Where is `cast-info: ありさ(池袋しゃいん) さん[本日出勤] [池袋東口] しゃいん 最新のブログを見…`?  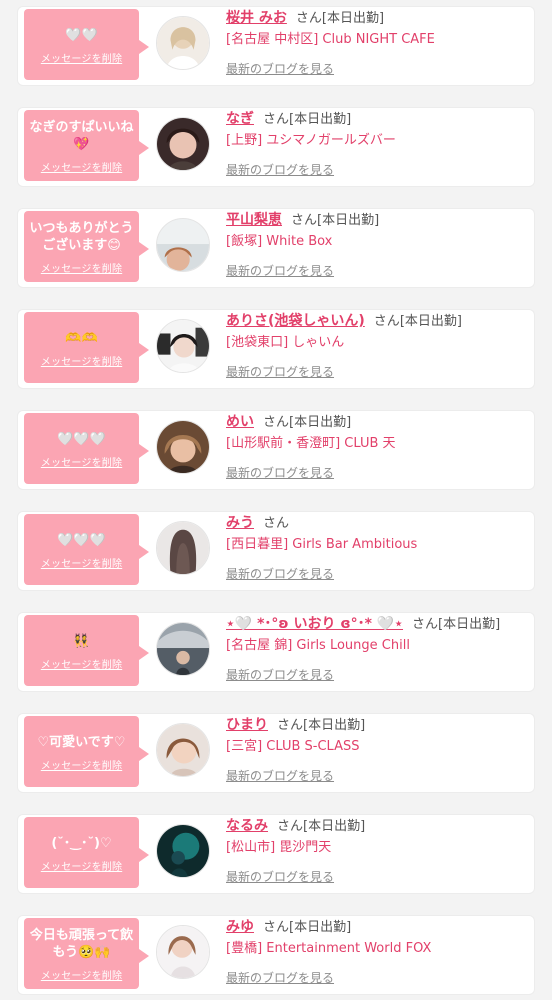
cast-info: ありさ(池袋しゃいん) さん[本日出勤] [池袋東口] しゃいん 最新のブログを見… is located at coordinates (377, 346).